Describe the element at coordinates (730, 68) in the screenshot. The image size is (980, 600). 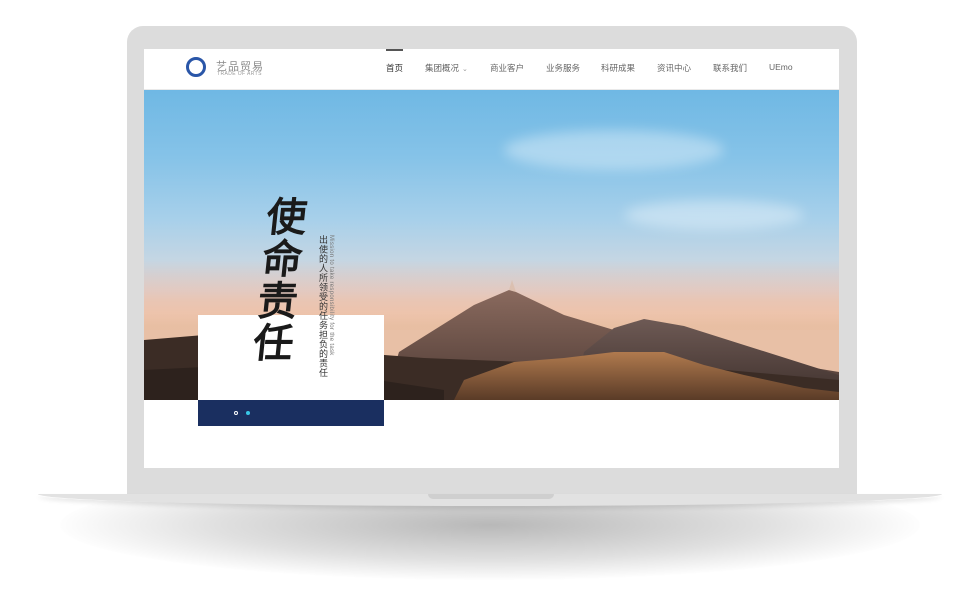
I see `nav-item-contact: 联系我们` at that location.